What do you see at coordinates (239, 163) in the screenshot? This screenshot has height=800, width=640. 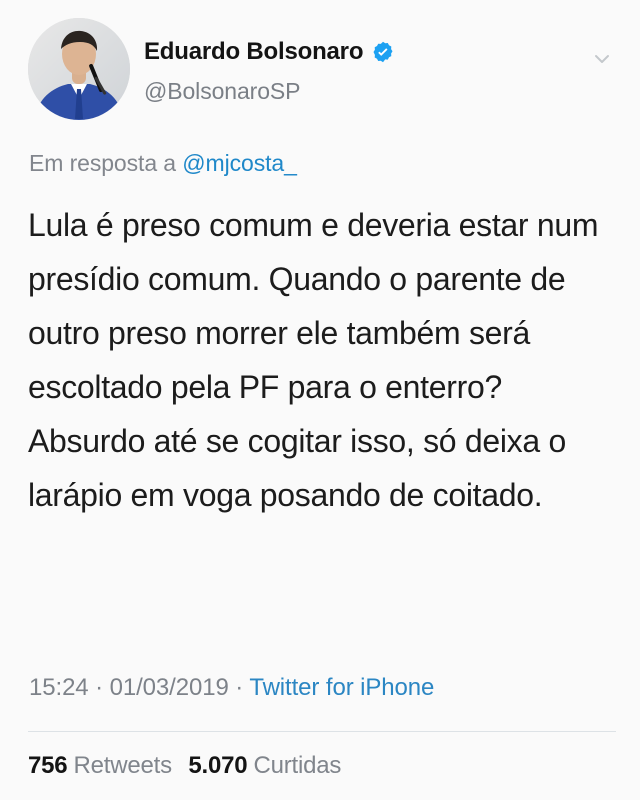 I see `reply-mention-link: @mjcosta_` at bounding box center [239, 163].